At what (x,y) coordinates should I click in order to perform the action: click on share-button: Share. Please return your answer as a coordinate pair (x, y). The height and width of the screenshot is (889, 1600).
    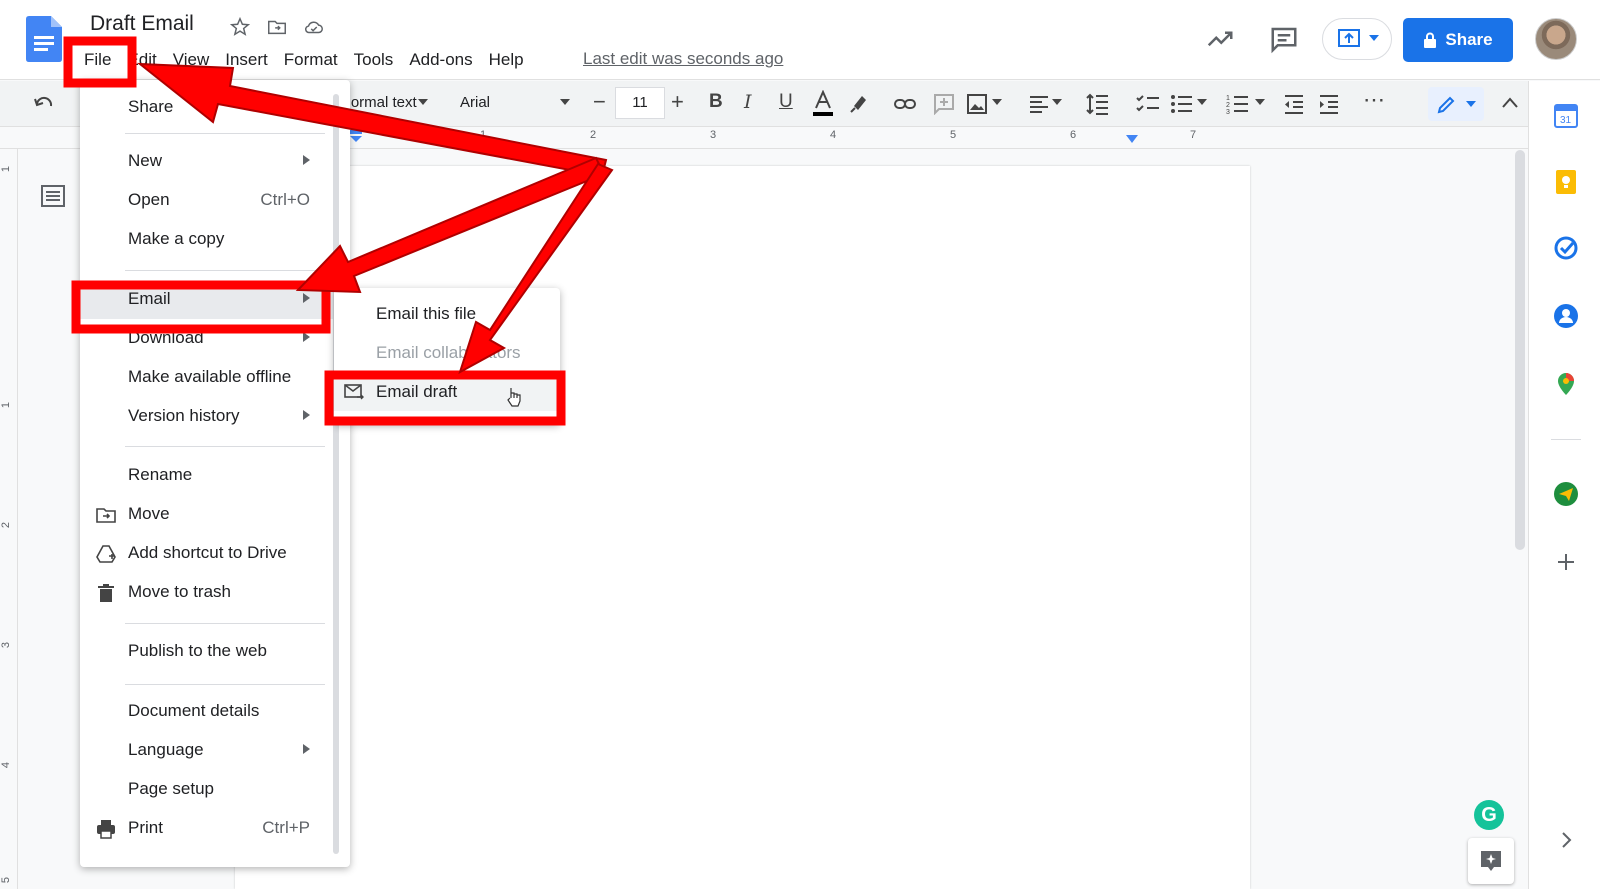
    Looking at the image, I should click on (1458, 40).